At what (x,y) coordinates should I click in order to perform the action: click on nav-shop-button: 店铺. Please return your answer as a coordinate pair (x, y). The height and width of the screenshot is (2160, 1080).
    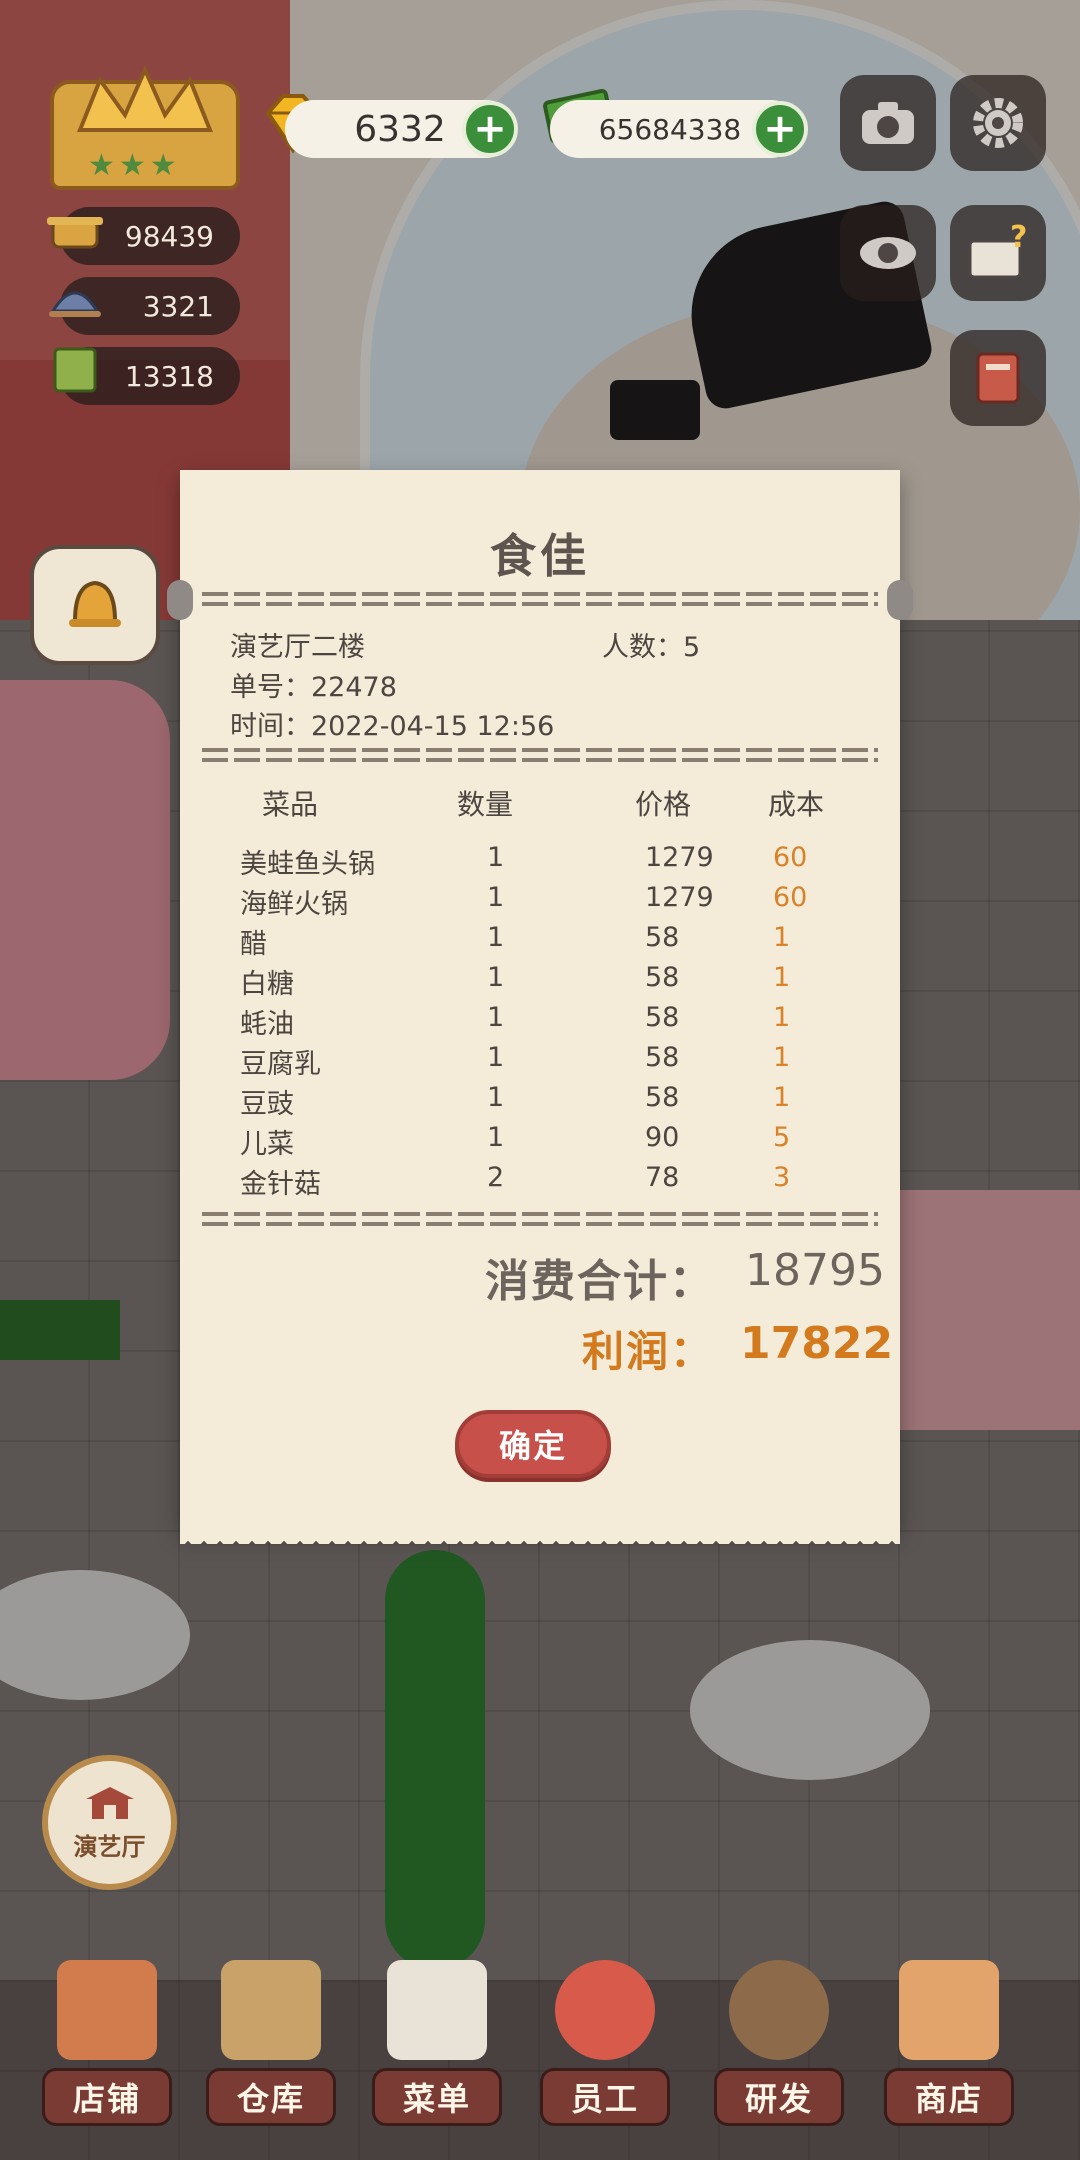
    Looking at the image, I should click on (107, 2050).